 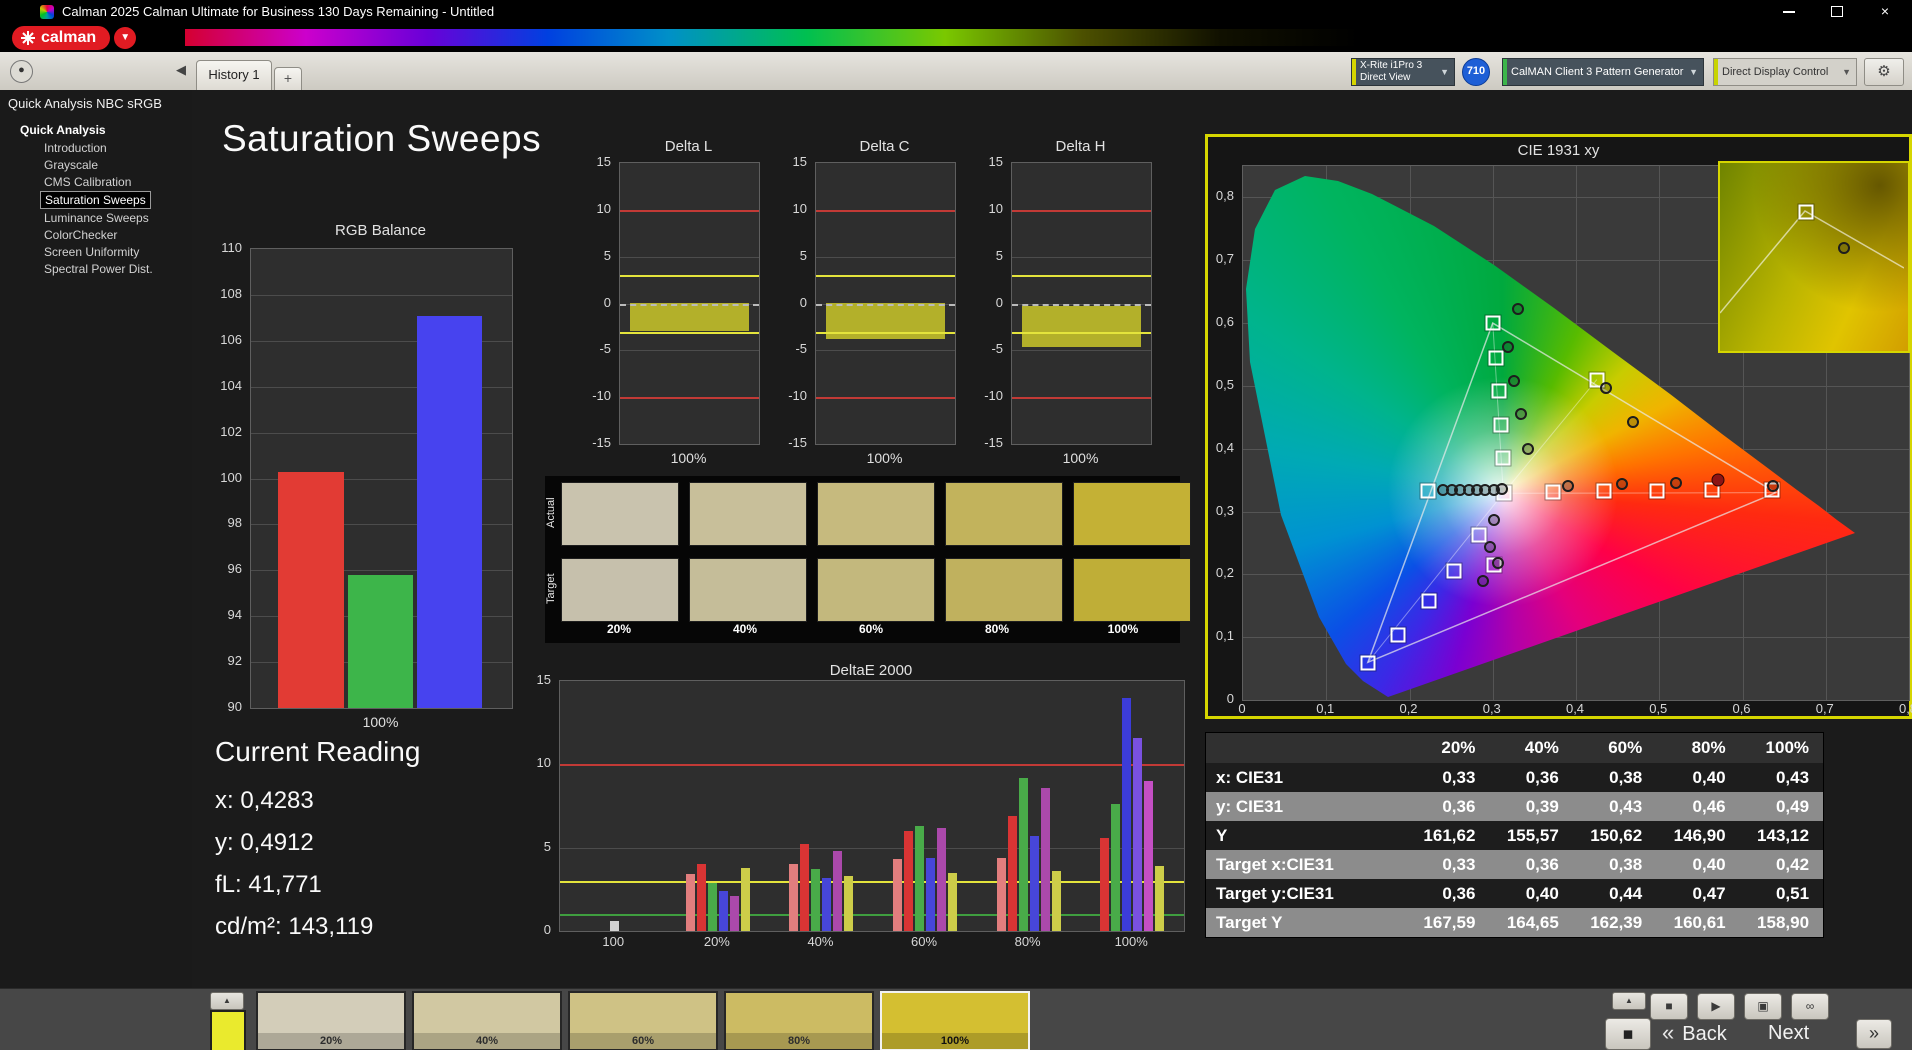 I want to click on sidebar-item-saturation-sweeps: Saturation Sweeps, so click(x=95, y=200).